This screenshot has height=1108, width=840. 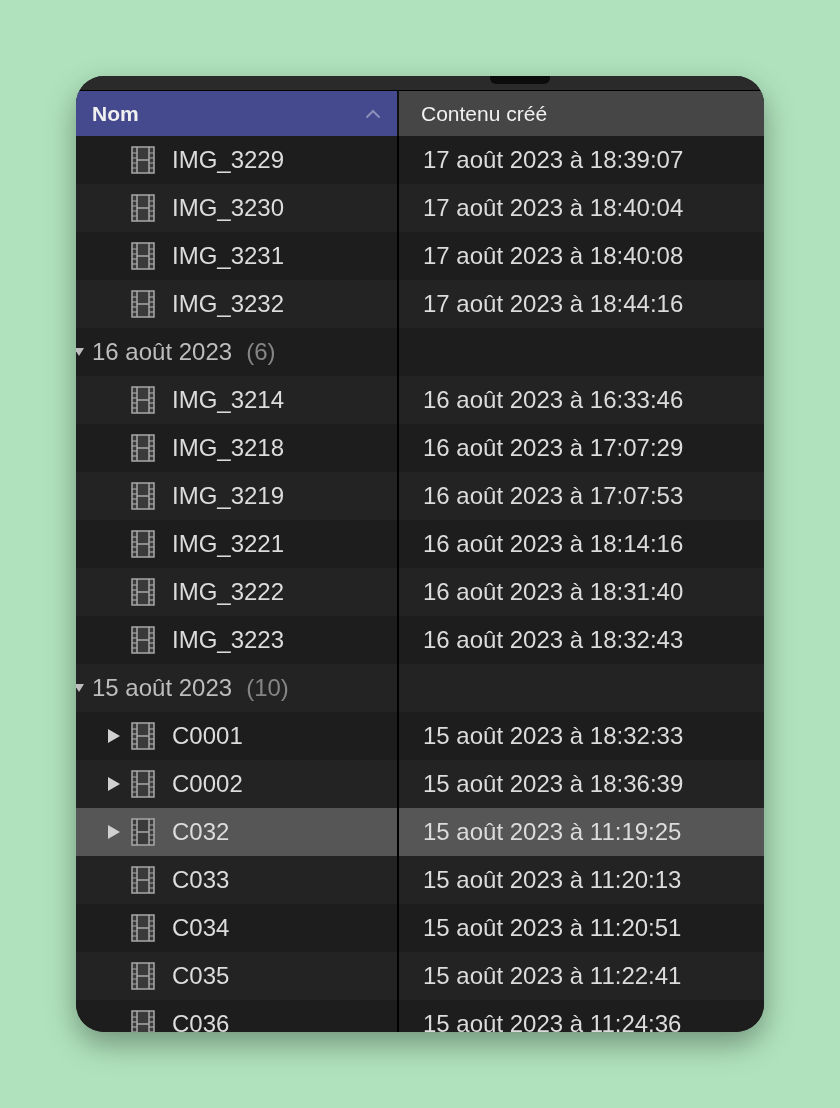 I want to click on file-name: C034, so click(x=201, y=928).